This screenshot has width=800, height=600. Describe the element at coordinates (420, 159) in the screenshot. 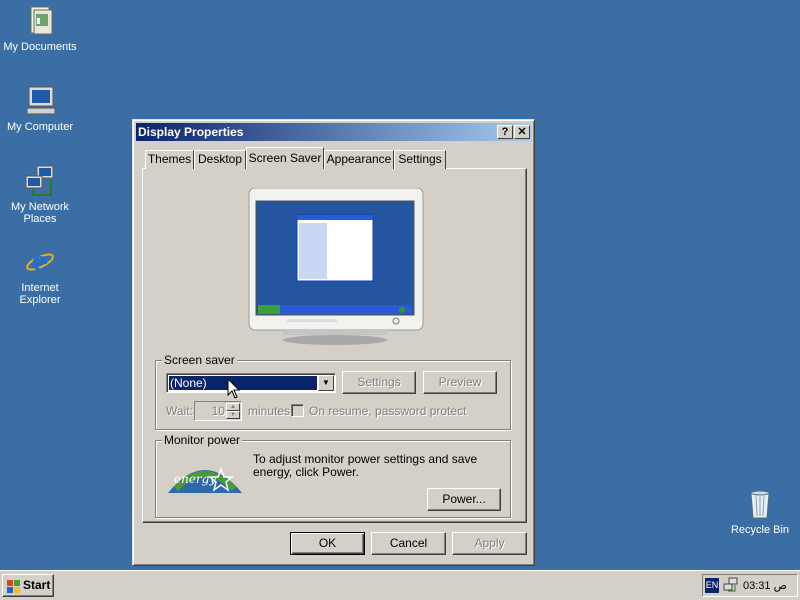

I see `tab-settings: Settings` at that location.